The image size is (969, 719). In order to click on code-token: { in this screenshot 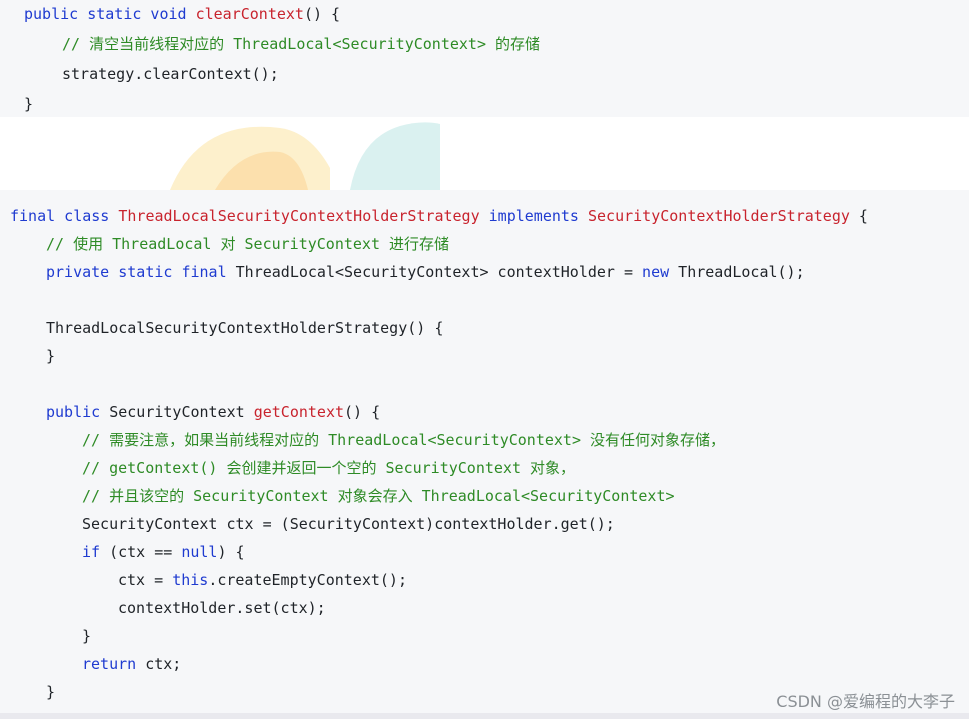, I will do `click(863, 216)`.